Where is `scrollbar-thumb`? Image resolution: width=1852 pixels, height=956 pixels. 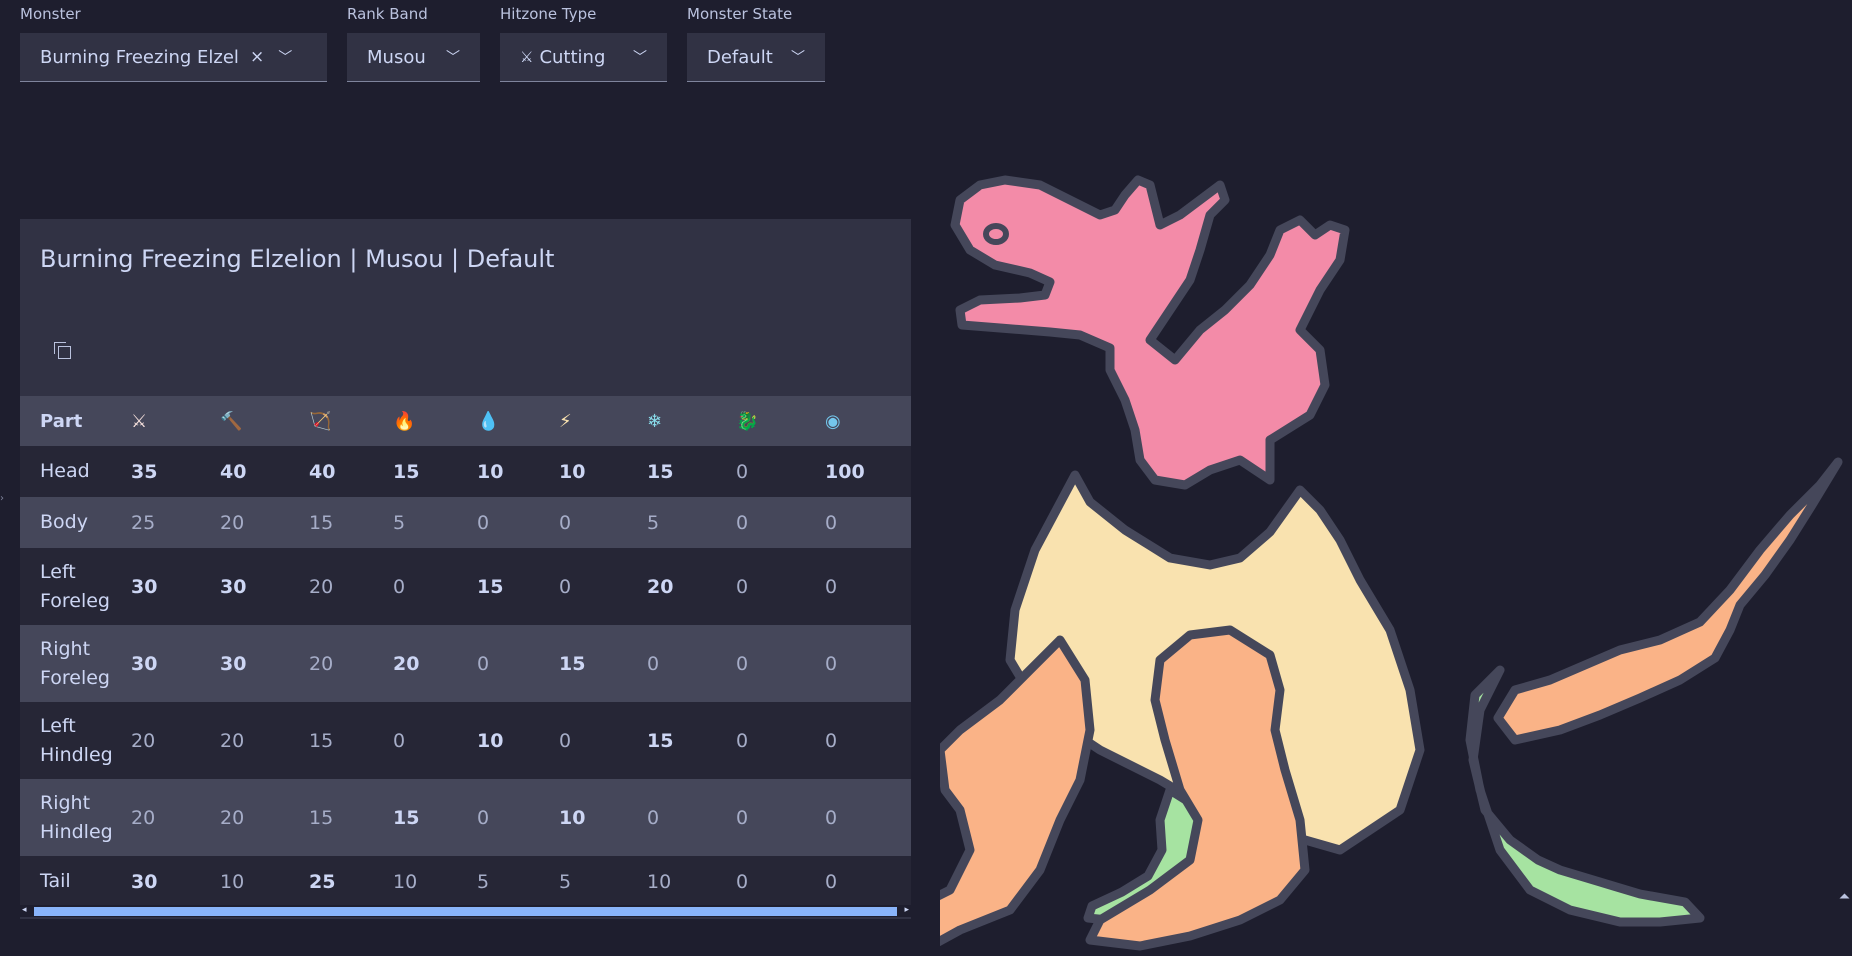
scrollbar-thumb is located at coordinates (465, 911).